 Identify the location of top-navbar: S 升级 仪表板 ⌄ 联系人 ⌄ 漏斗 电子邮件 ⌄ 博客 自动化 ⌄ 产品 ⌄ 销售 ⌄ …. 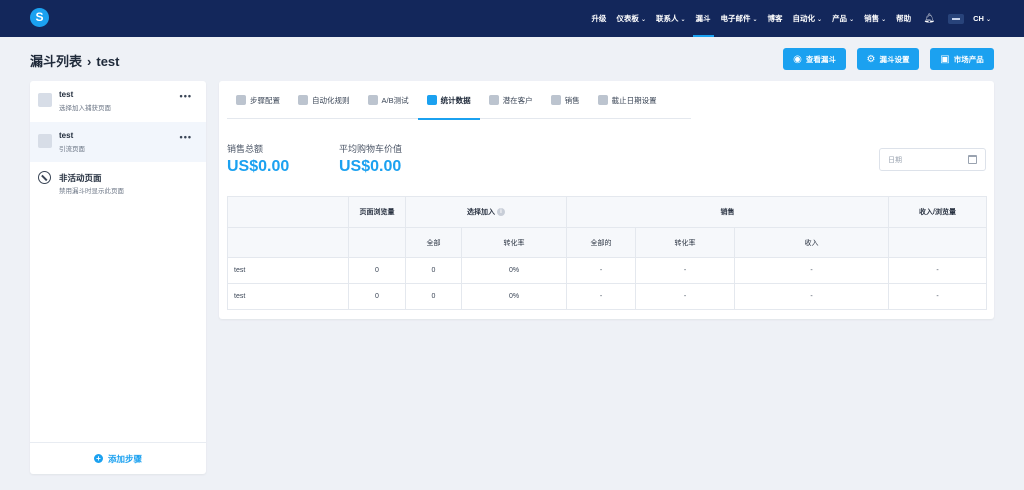
(512, 18).